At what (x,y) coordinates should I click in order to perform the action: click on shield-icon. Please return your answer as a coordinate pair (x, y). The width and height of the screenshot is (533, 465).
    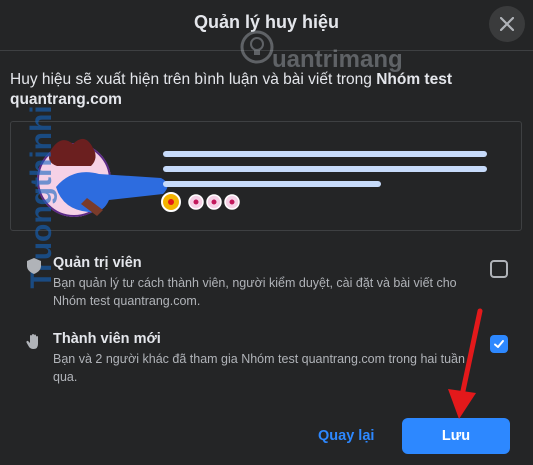
    Looking at the image, I should click on (34, 266).